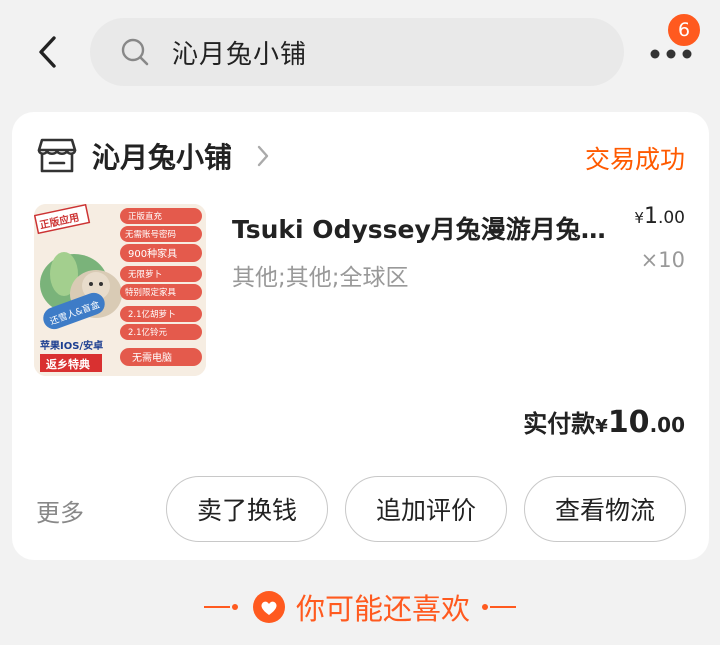  Describe the element at coordinates (57, 155) in the screenshot. I see `store-icon` at that location.